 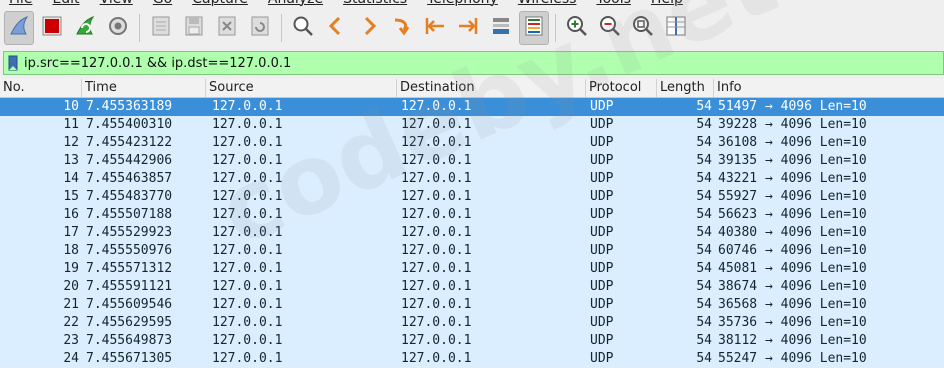 What do you see at coordinates (792, 358) in the screenshot?
I see `packet-info: 55247 → 4096 Len=10` at bounding box center [792, 358].